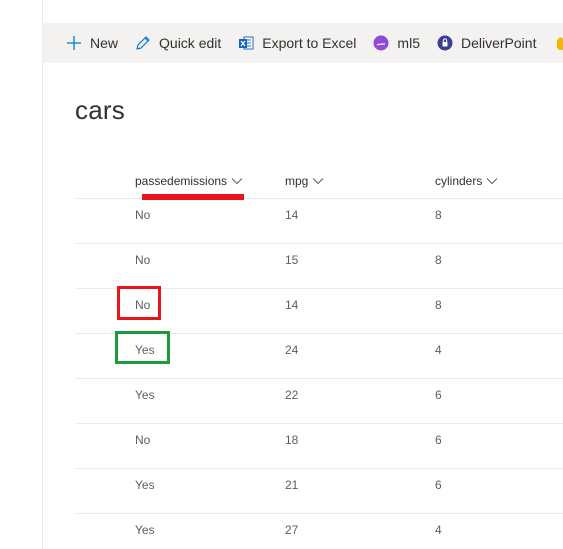  What do you see at coordinates (143, 43) in the screenshot?
I see `pencil-icon` at bounding box center [143, 43].